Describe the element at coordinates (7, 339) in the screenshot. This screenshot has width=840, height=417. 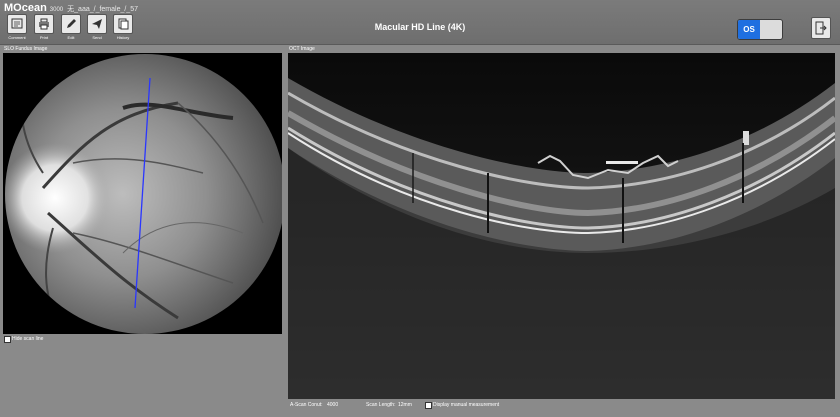
I see `hide-scan-line-checkbox` at that location.